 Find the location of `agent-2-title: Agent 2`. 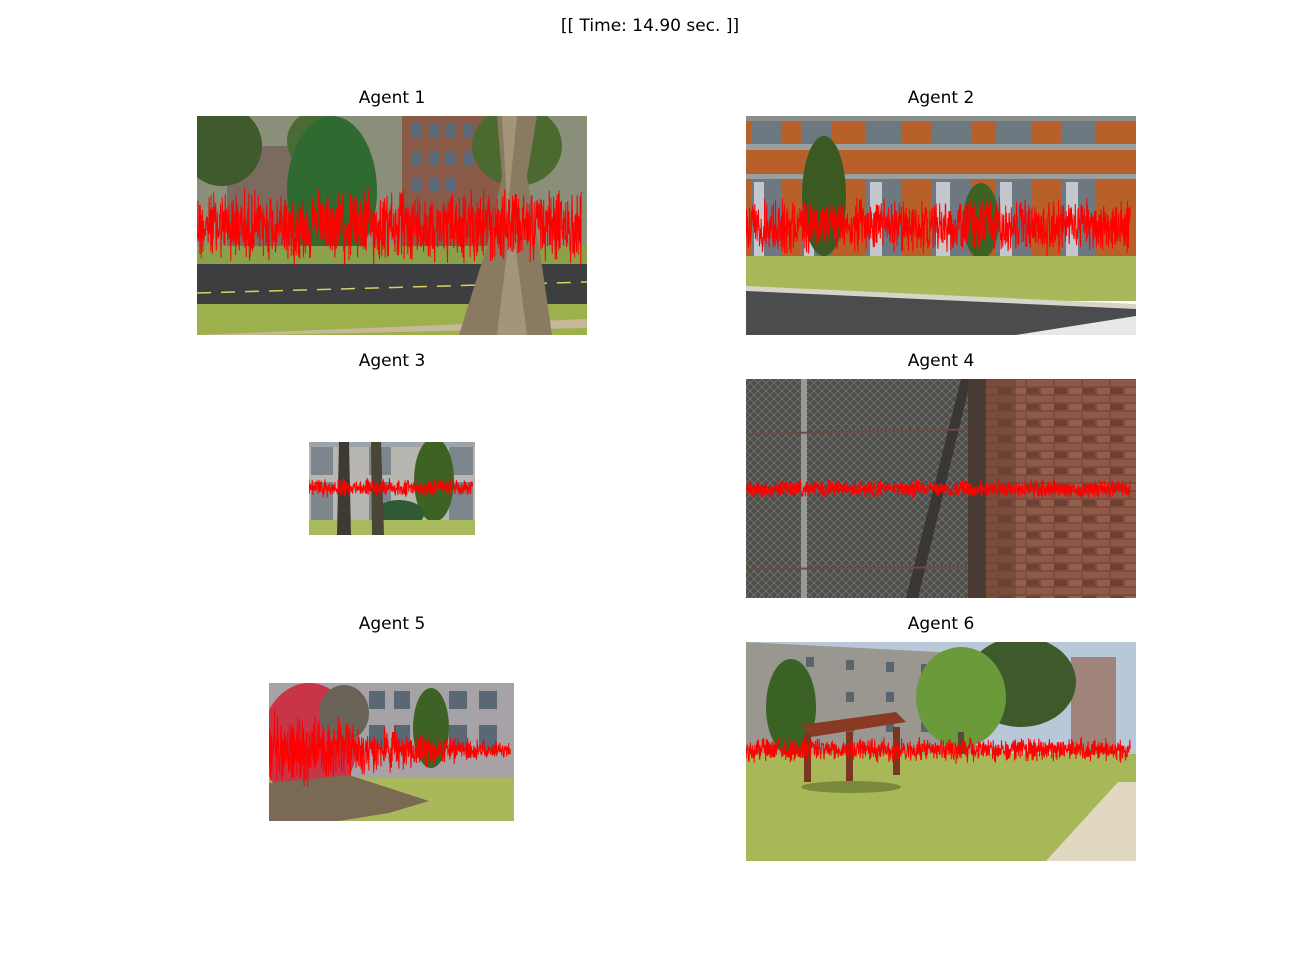

agent-2-title: Agent 2 is located at coordinates (941, 98).